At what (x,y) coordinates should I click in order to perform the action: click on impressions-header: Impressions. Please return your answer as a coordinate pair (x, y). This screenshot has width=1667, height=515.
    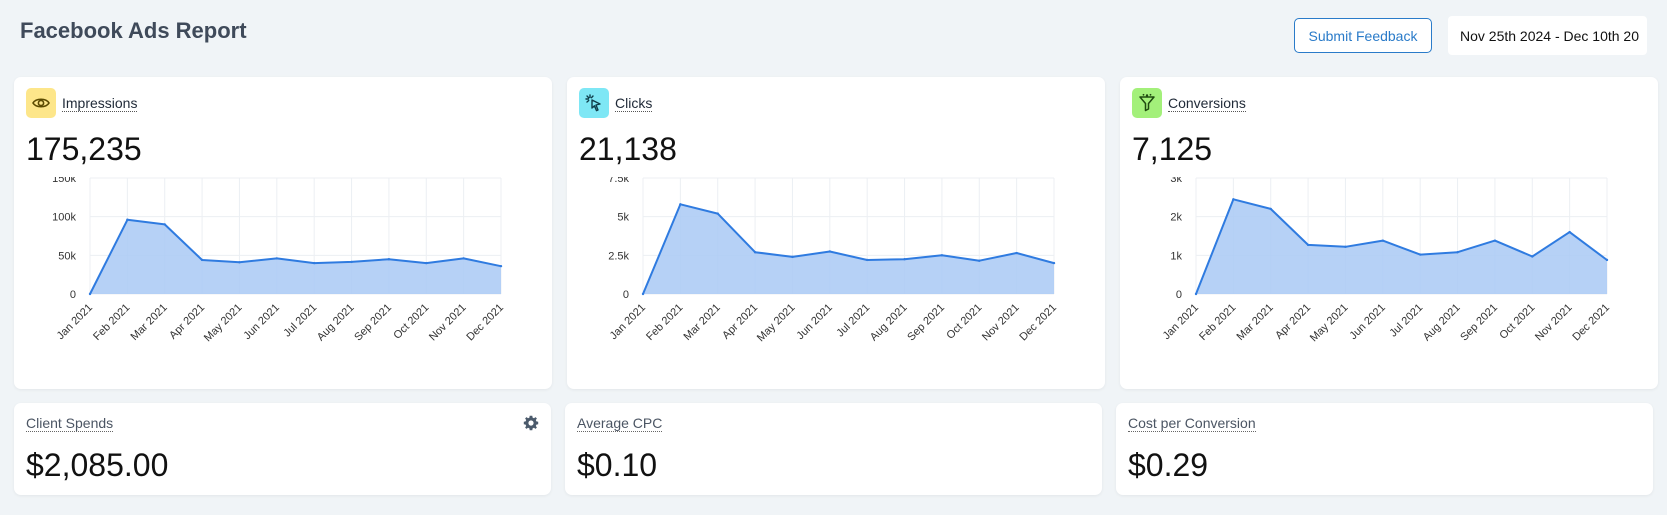
    Looking at the image, I should click on (82, 103).